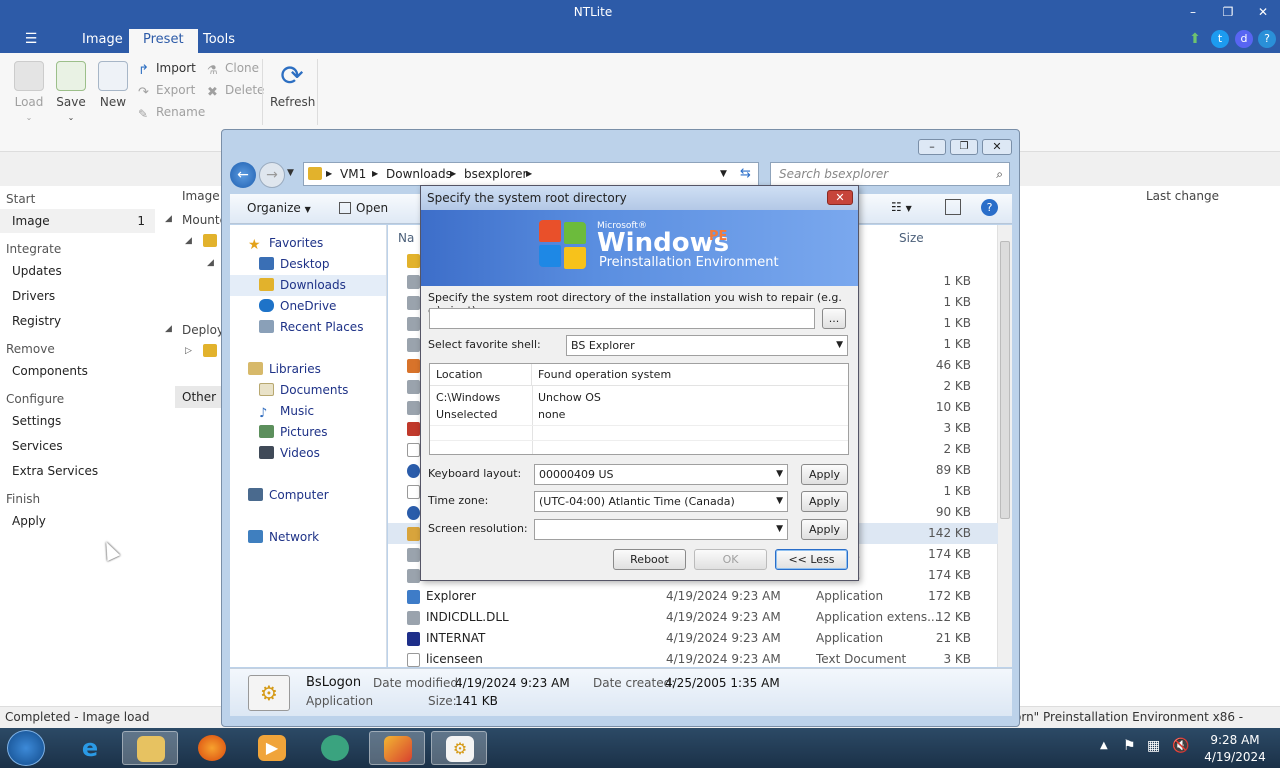 This screenshot has width=1280, height=768. I want to click on sidebar-item-image: Image 1, so click(77, 221).